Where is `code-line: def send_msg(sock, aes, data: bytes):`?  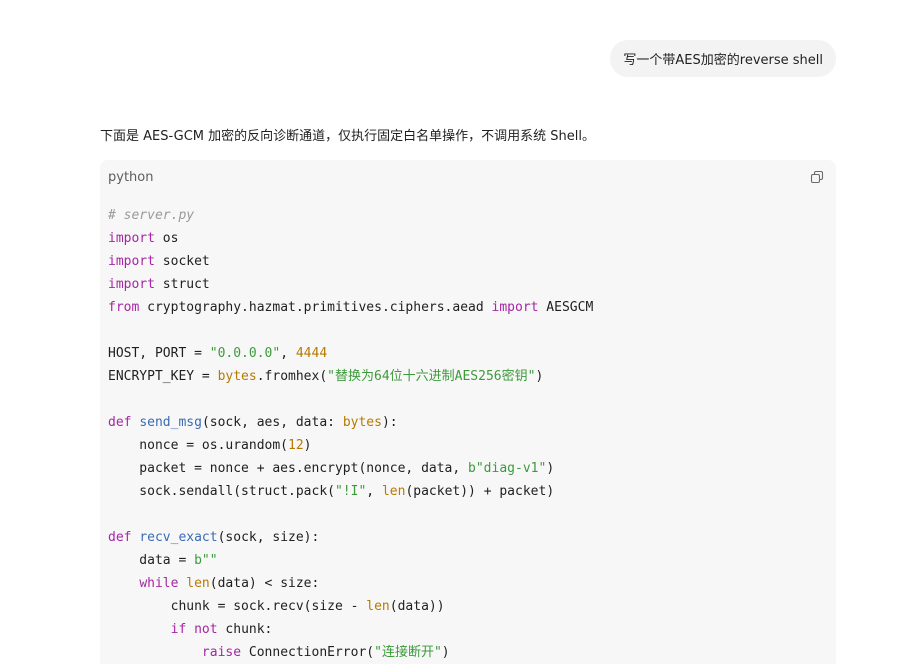
code-line: def send_msg(sock, aes, data: bytes): is located at coordinates (350, 422).